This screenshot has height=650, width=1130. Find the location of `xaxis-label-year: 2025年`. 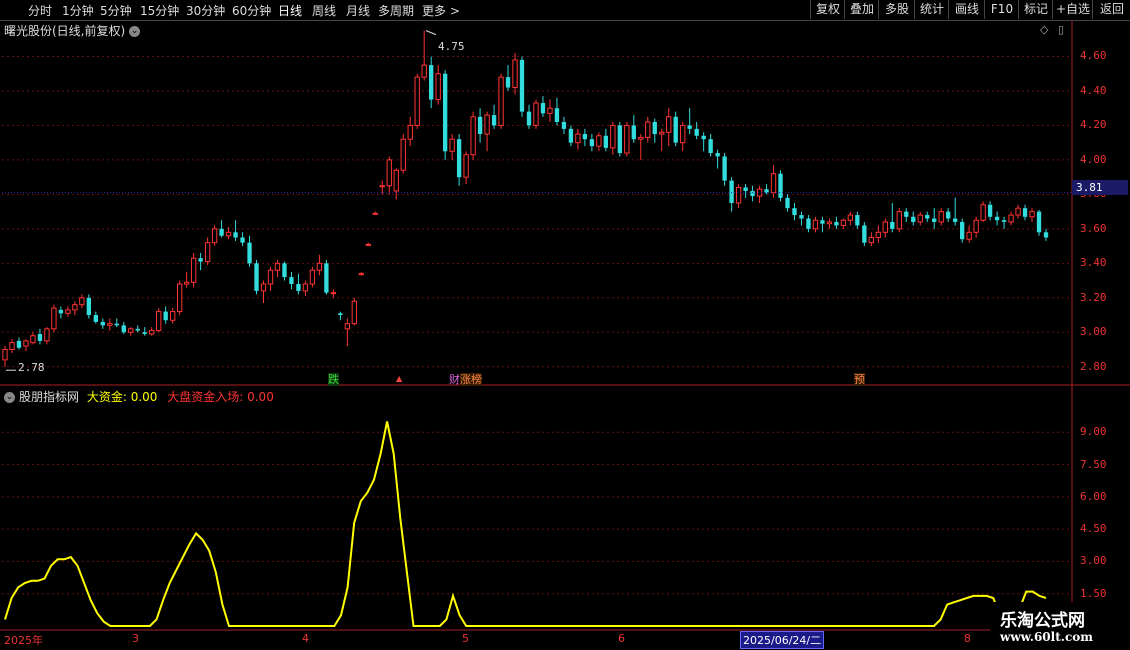

xaxis-label-year: 2025年 is located at coordinates (23, 640).